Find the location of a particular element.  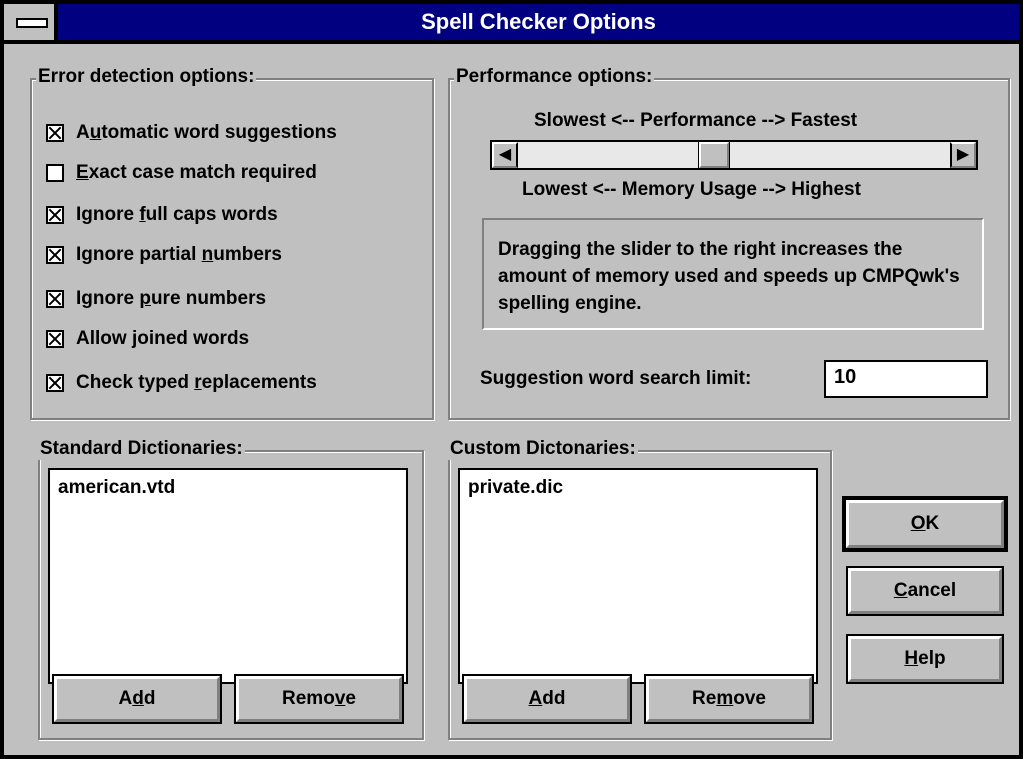

error-option-checkbox: Ignore partial numbers is located at coordinates (164, 255).